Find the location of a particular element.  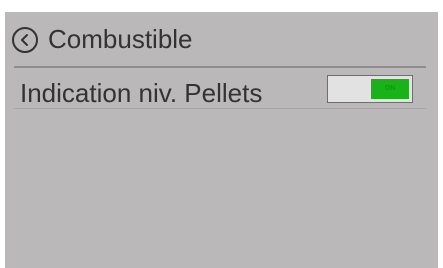

toggle-state-text: ON is located at coordinates (390, 88).